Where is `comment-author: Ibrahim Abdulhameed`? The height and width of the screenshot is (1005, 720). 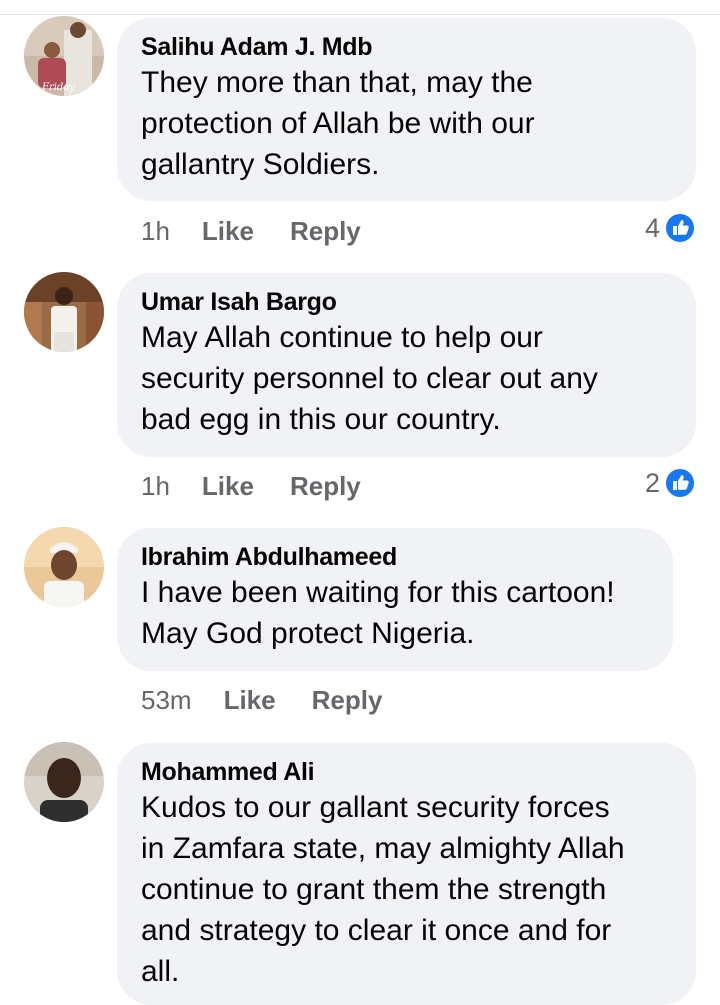 comment-author: Ibrahim Abdulhameed is located at coordinates (395, 557).